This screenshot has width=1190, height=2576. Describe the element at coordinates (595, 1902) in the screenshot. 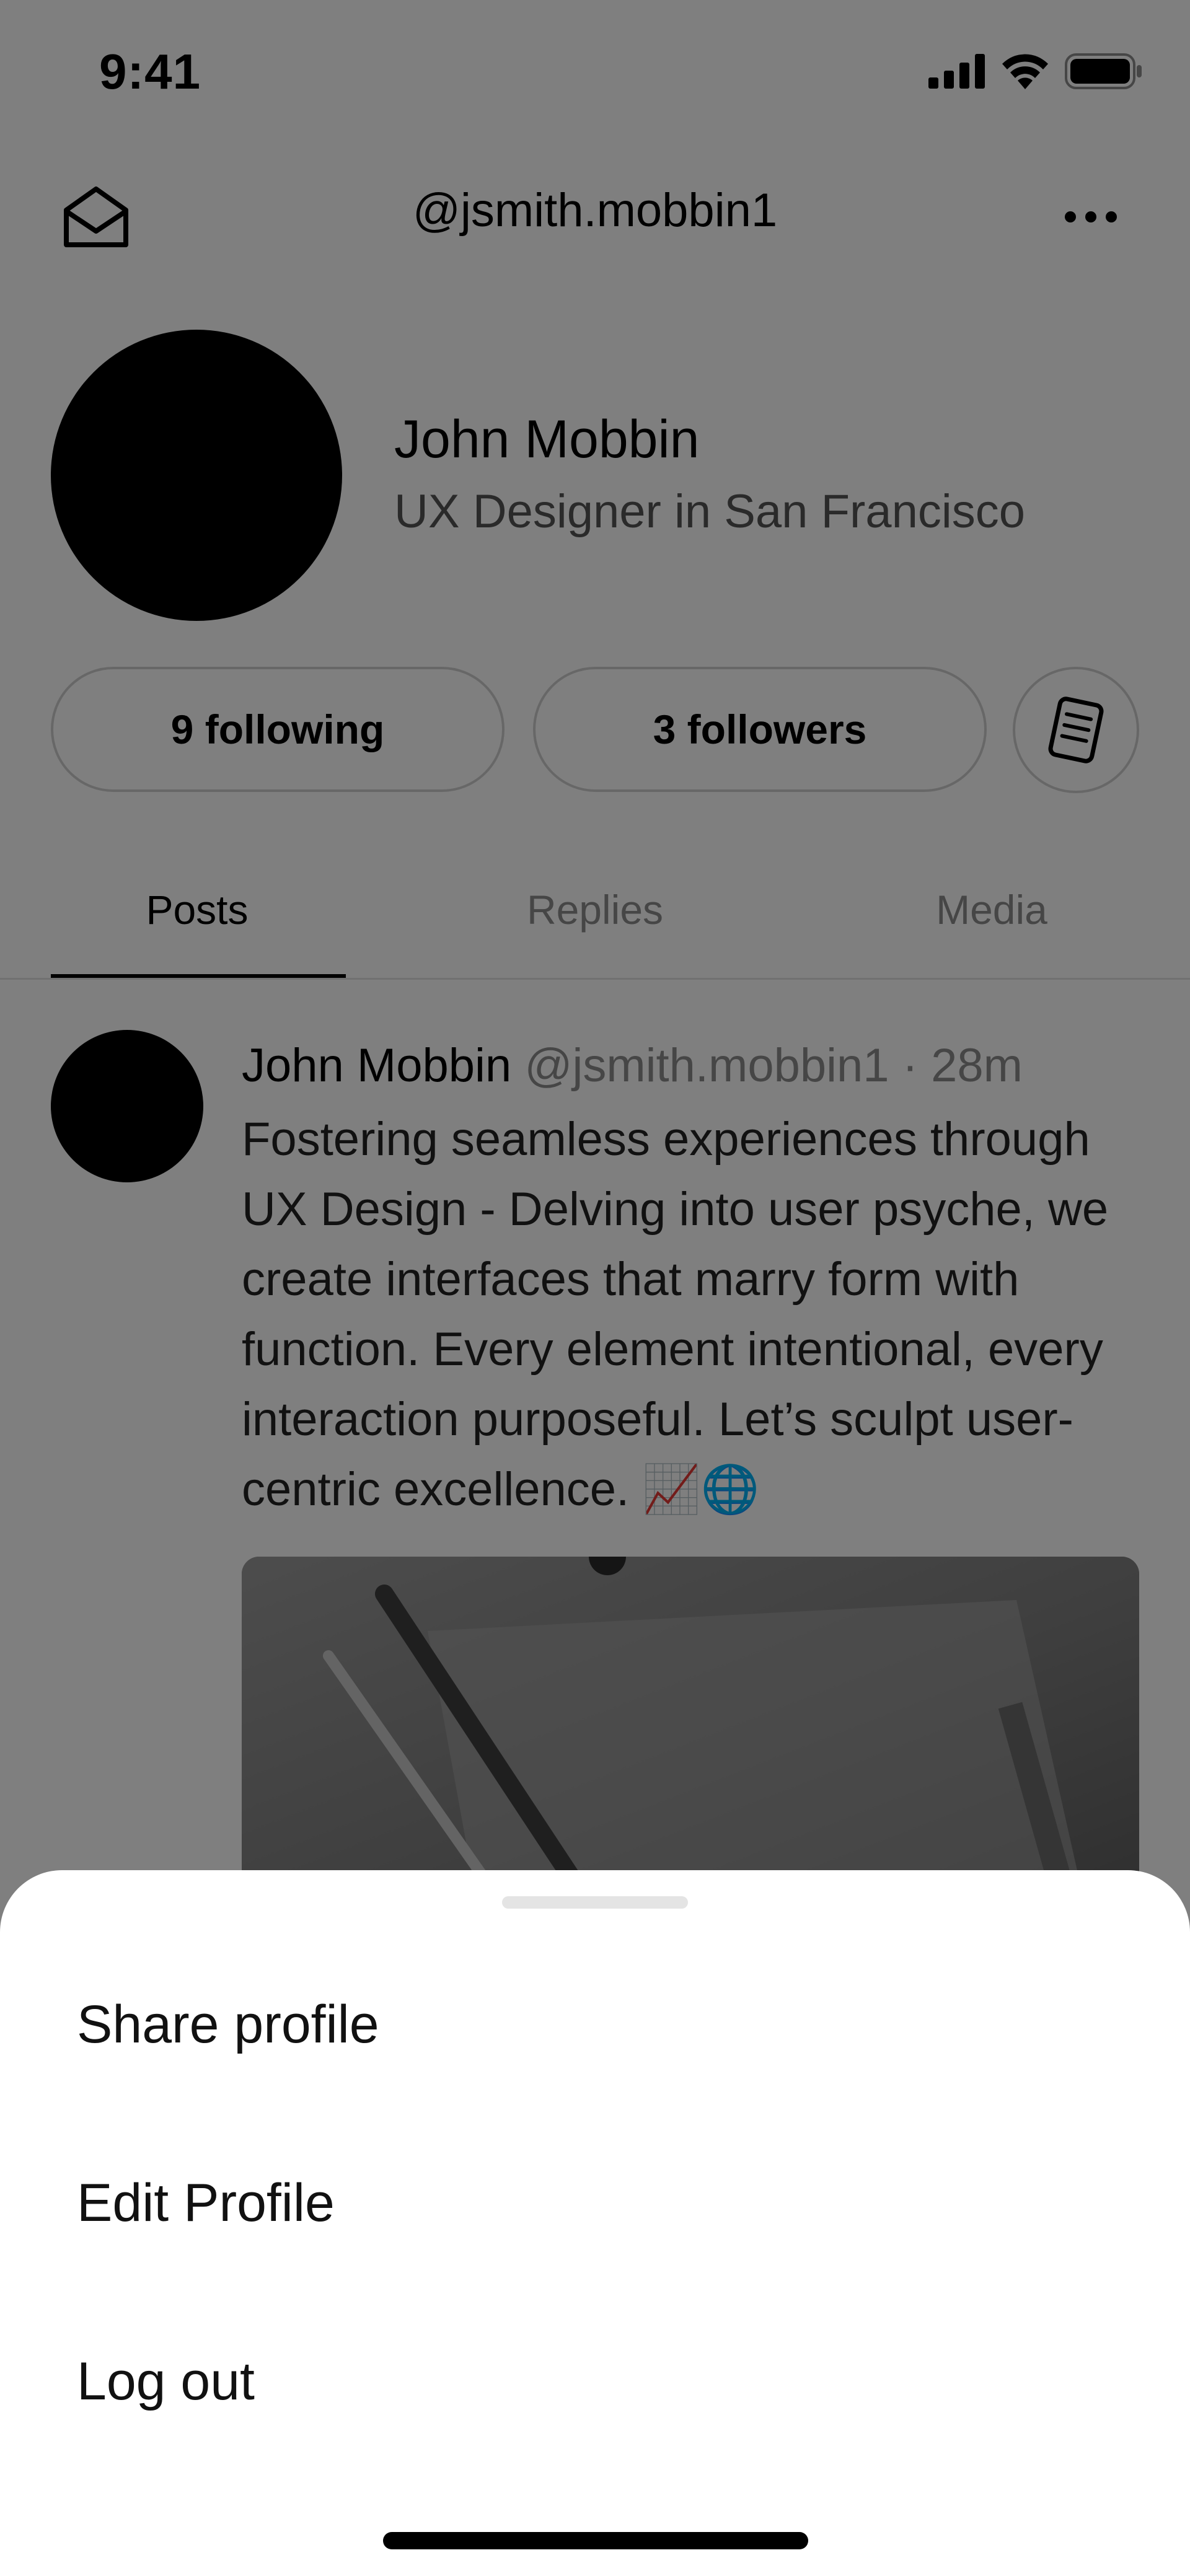

I see `sheet-grabber-handle` at that location.